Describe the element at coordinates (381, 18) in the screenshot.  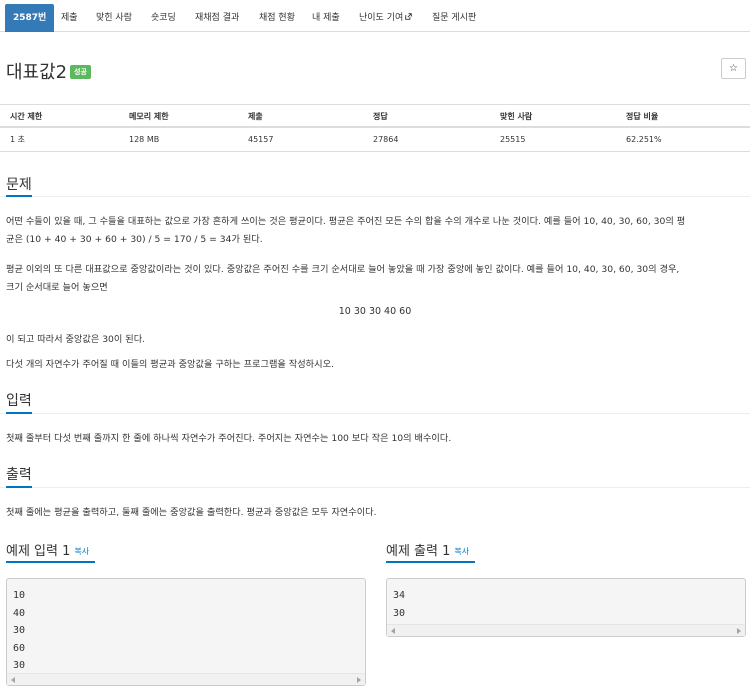
I see `tab-difficulty-label: 난이도 기여` at that location.